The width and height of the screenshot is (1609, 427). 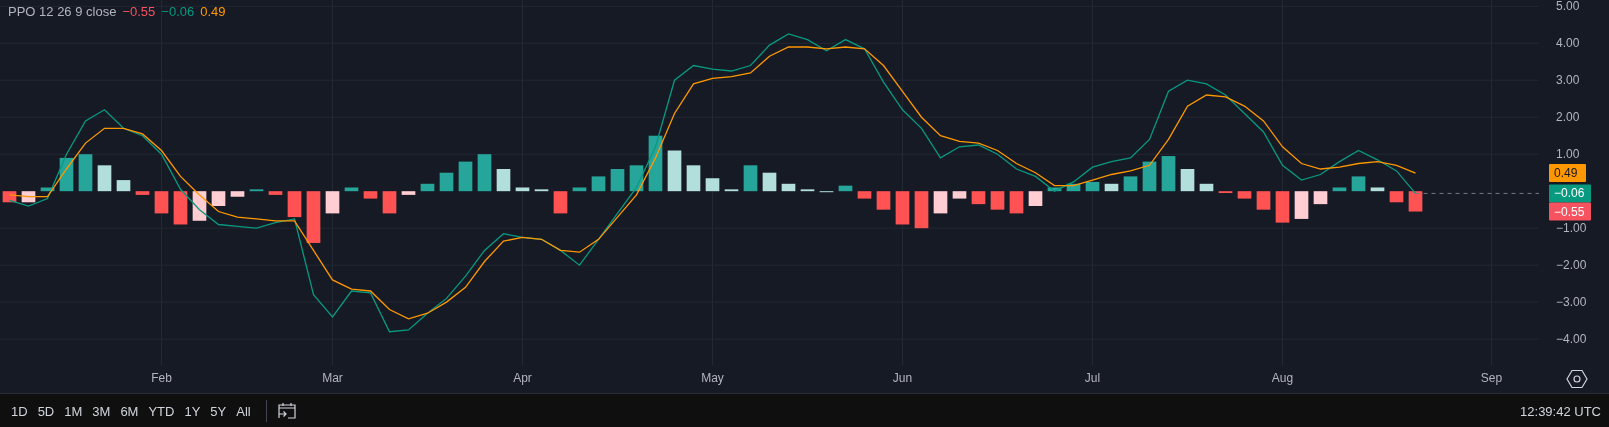 What do you see at coordinates (46, 411) in the screenshot?
I see `range-button: 5D` at bounding box center [46, 411].